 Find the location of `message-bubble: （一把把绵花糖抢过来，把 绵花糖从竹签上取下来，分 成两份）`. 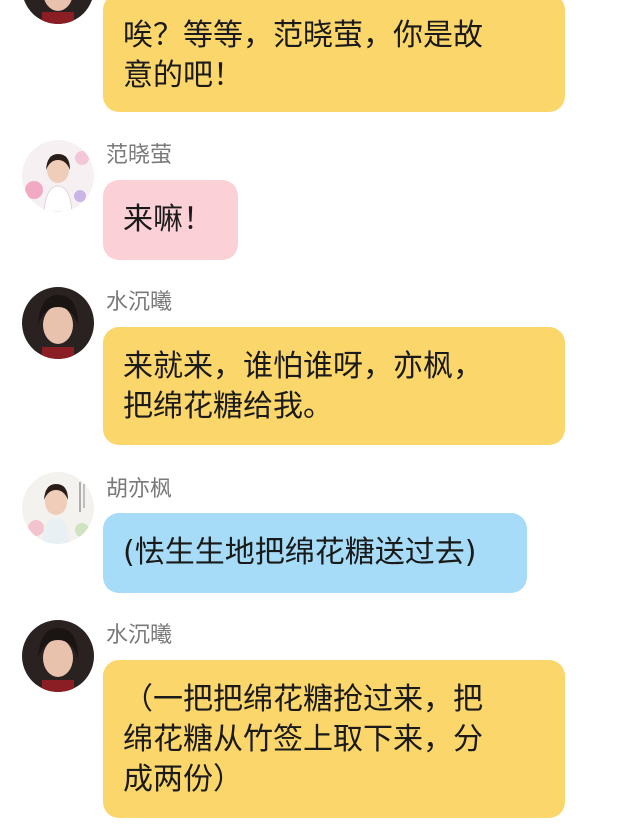

message-bubble: （一把把绵花糖抢过来，把 绵花糖从竹签上取下来，分 成两份） is located at coordinates (334, 739).